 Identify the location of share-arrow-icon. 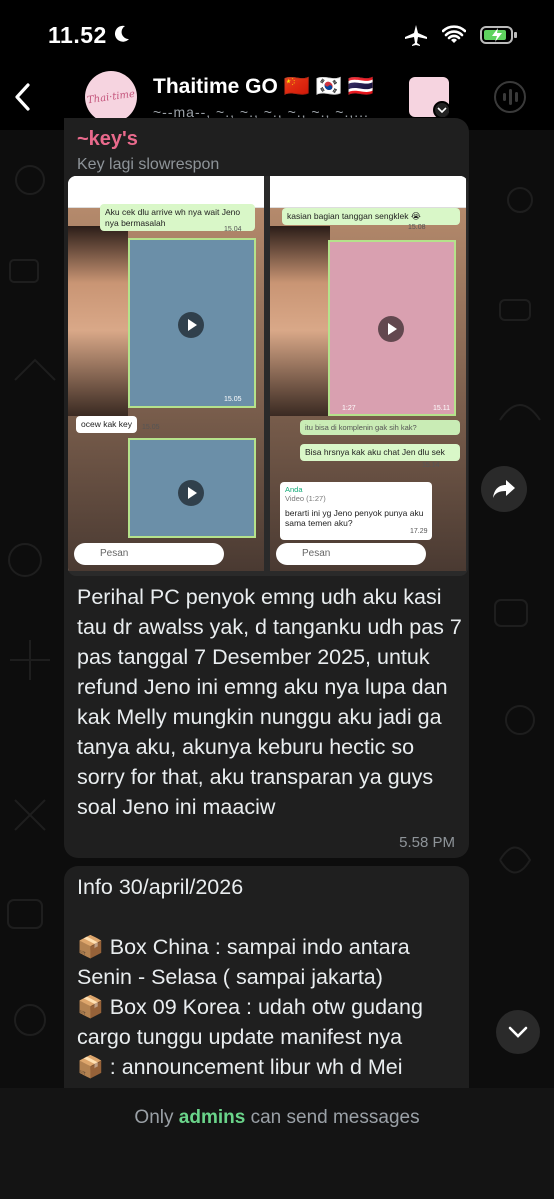
(504, 489).